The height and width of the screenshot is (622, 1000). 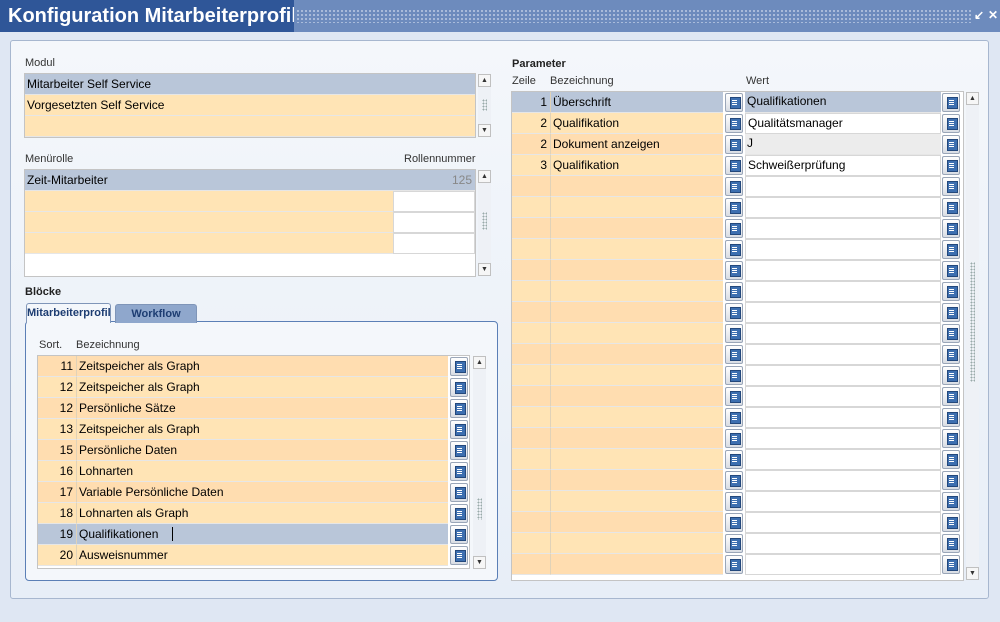 I want to click on close-icon: ✕, so click(x=993, y=15).